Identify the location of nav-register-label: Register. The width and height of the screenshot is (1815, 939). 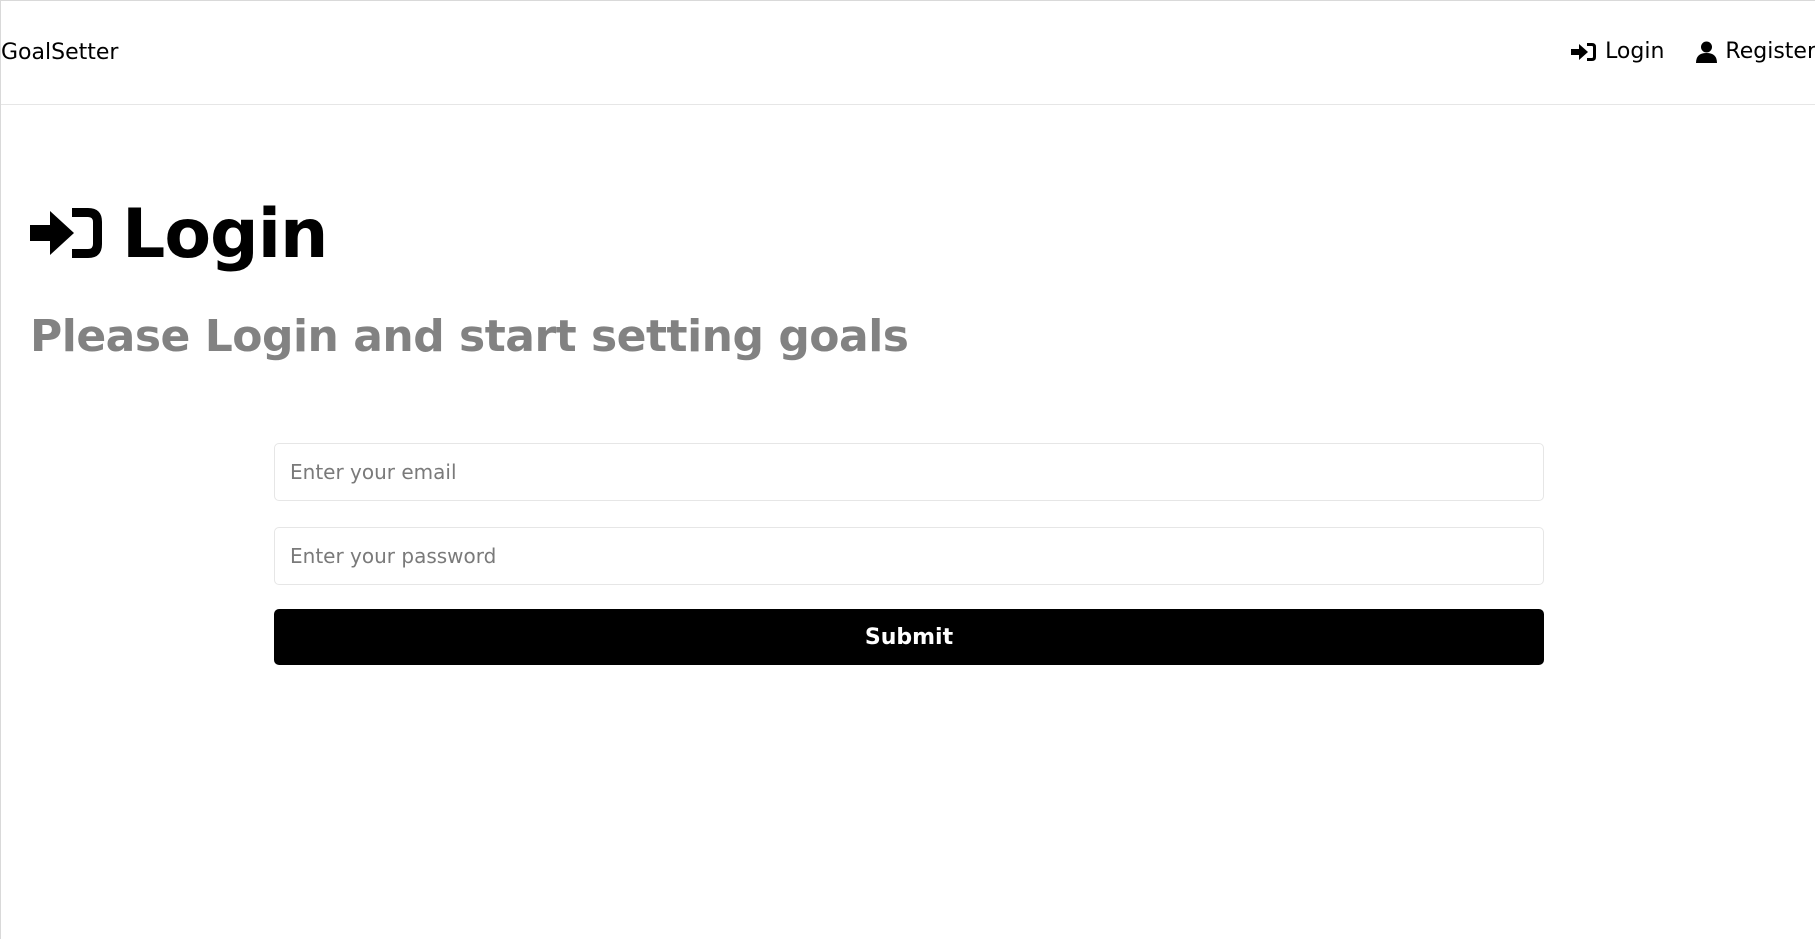
(1770, 51).